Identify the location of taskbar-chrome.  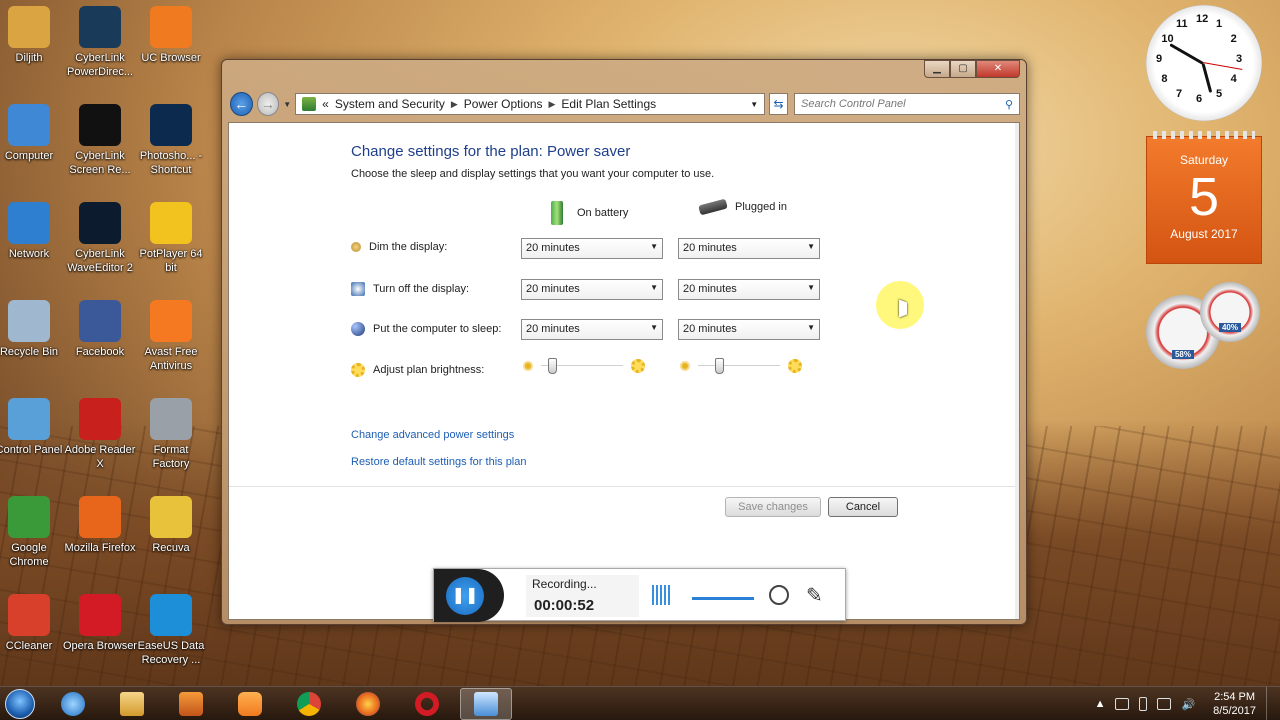
(309, 704).